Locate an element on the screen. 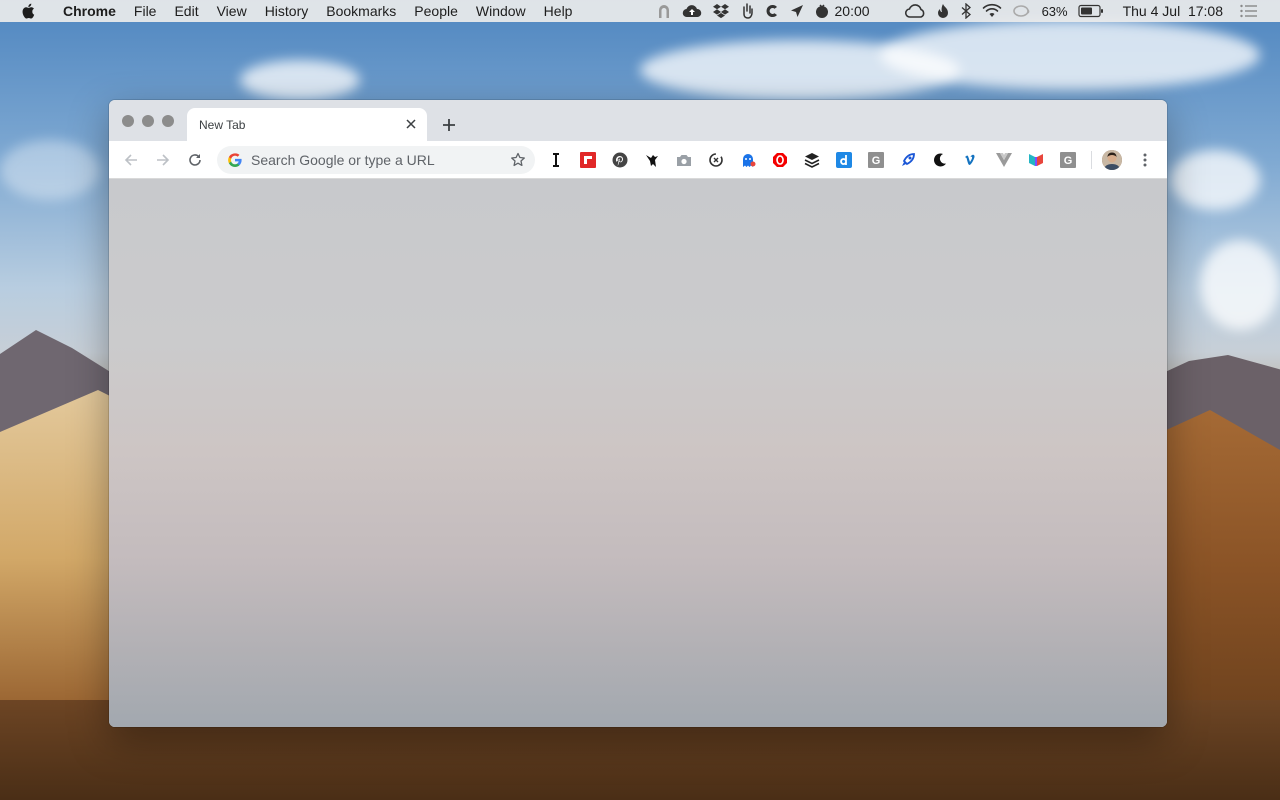  toolbar: G G is located at coordinates (638, 160).